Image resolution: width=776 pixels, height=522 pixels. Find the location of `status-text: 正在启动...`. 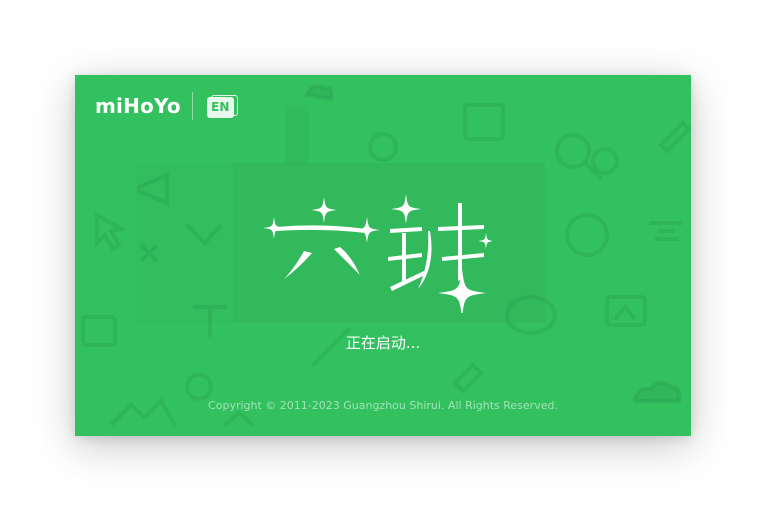

status-text: 正在启动... is located at coordinates (383, 343).